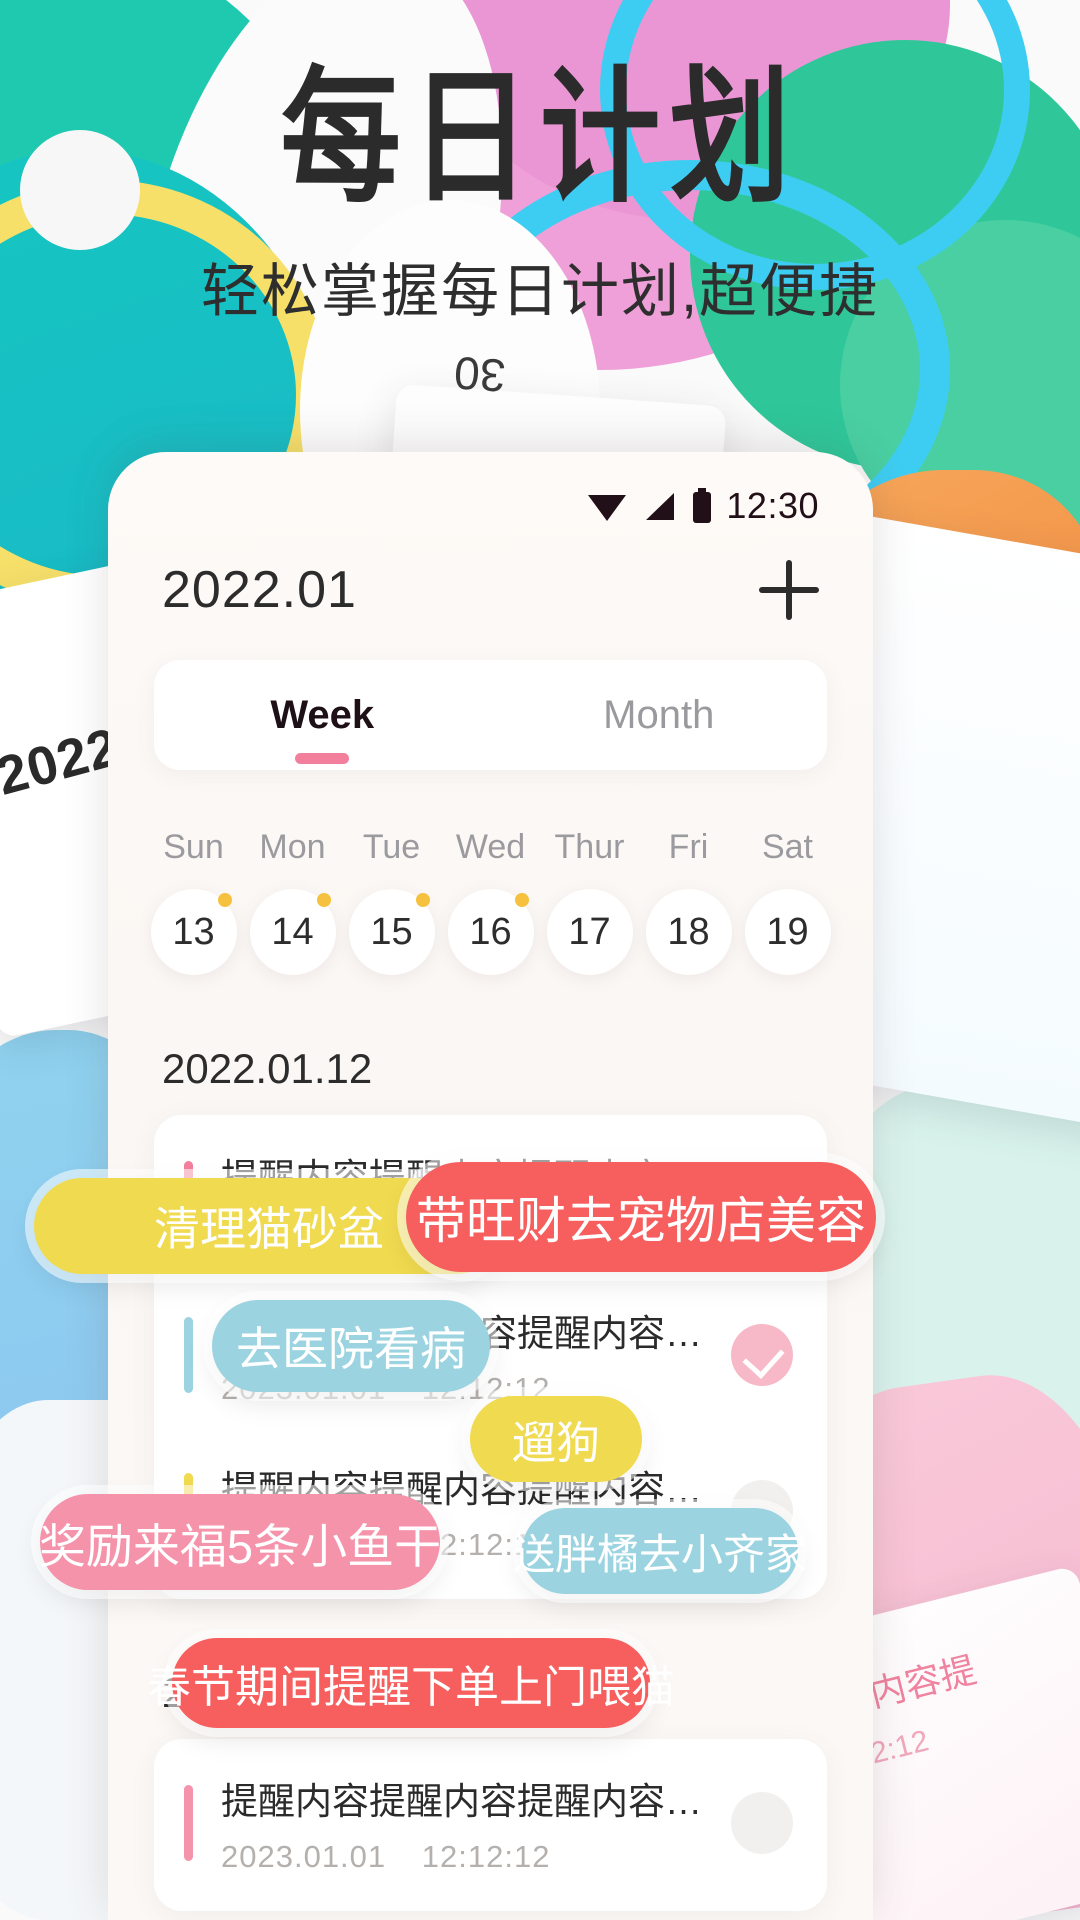 This screenshot has height=1920, width=1080. What do you see at coordinates (660, 1551) in the screenshot?
I see `annotation-pill-send-cat: 送胖橘去小齐家` at bounding box center [660, 1551].